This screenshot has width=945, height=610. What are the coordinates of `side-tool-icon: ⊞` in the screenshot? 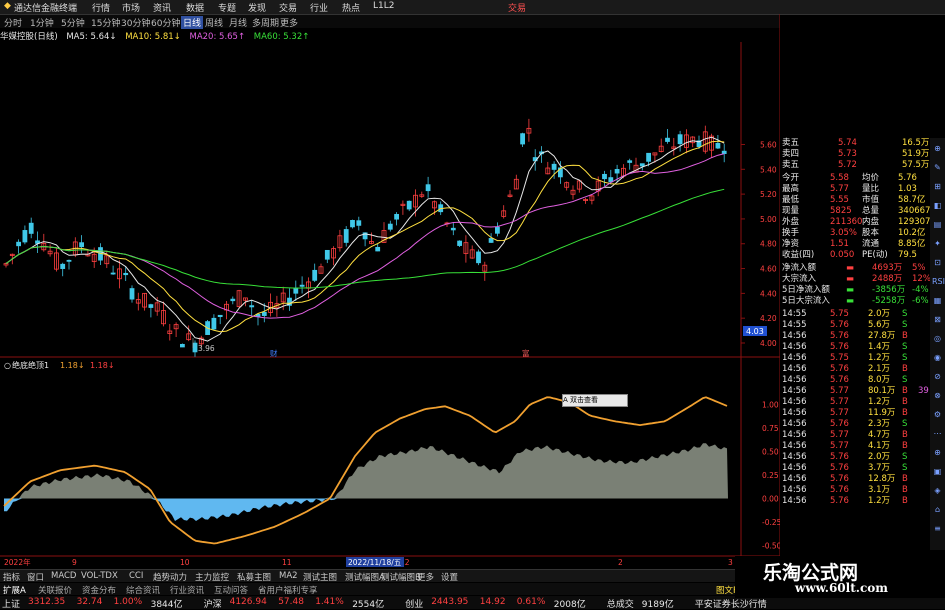 It's located at (937, 187).